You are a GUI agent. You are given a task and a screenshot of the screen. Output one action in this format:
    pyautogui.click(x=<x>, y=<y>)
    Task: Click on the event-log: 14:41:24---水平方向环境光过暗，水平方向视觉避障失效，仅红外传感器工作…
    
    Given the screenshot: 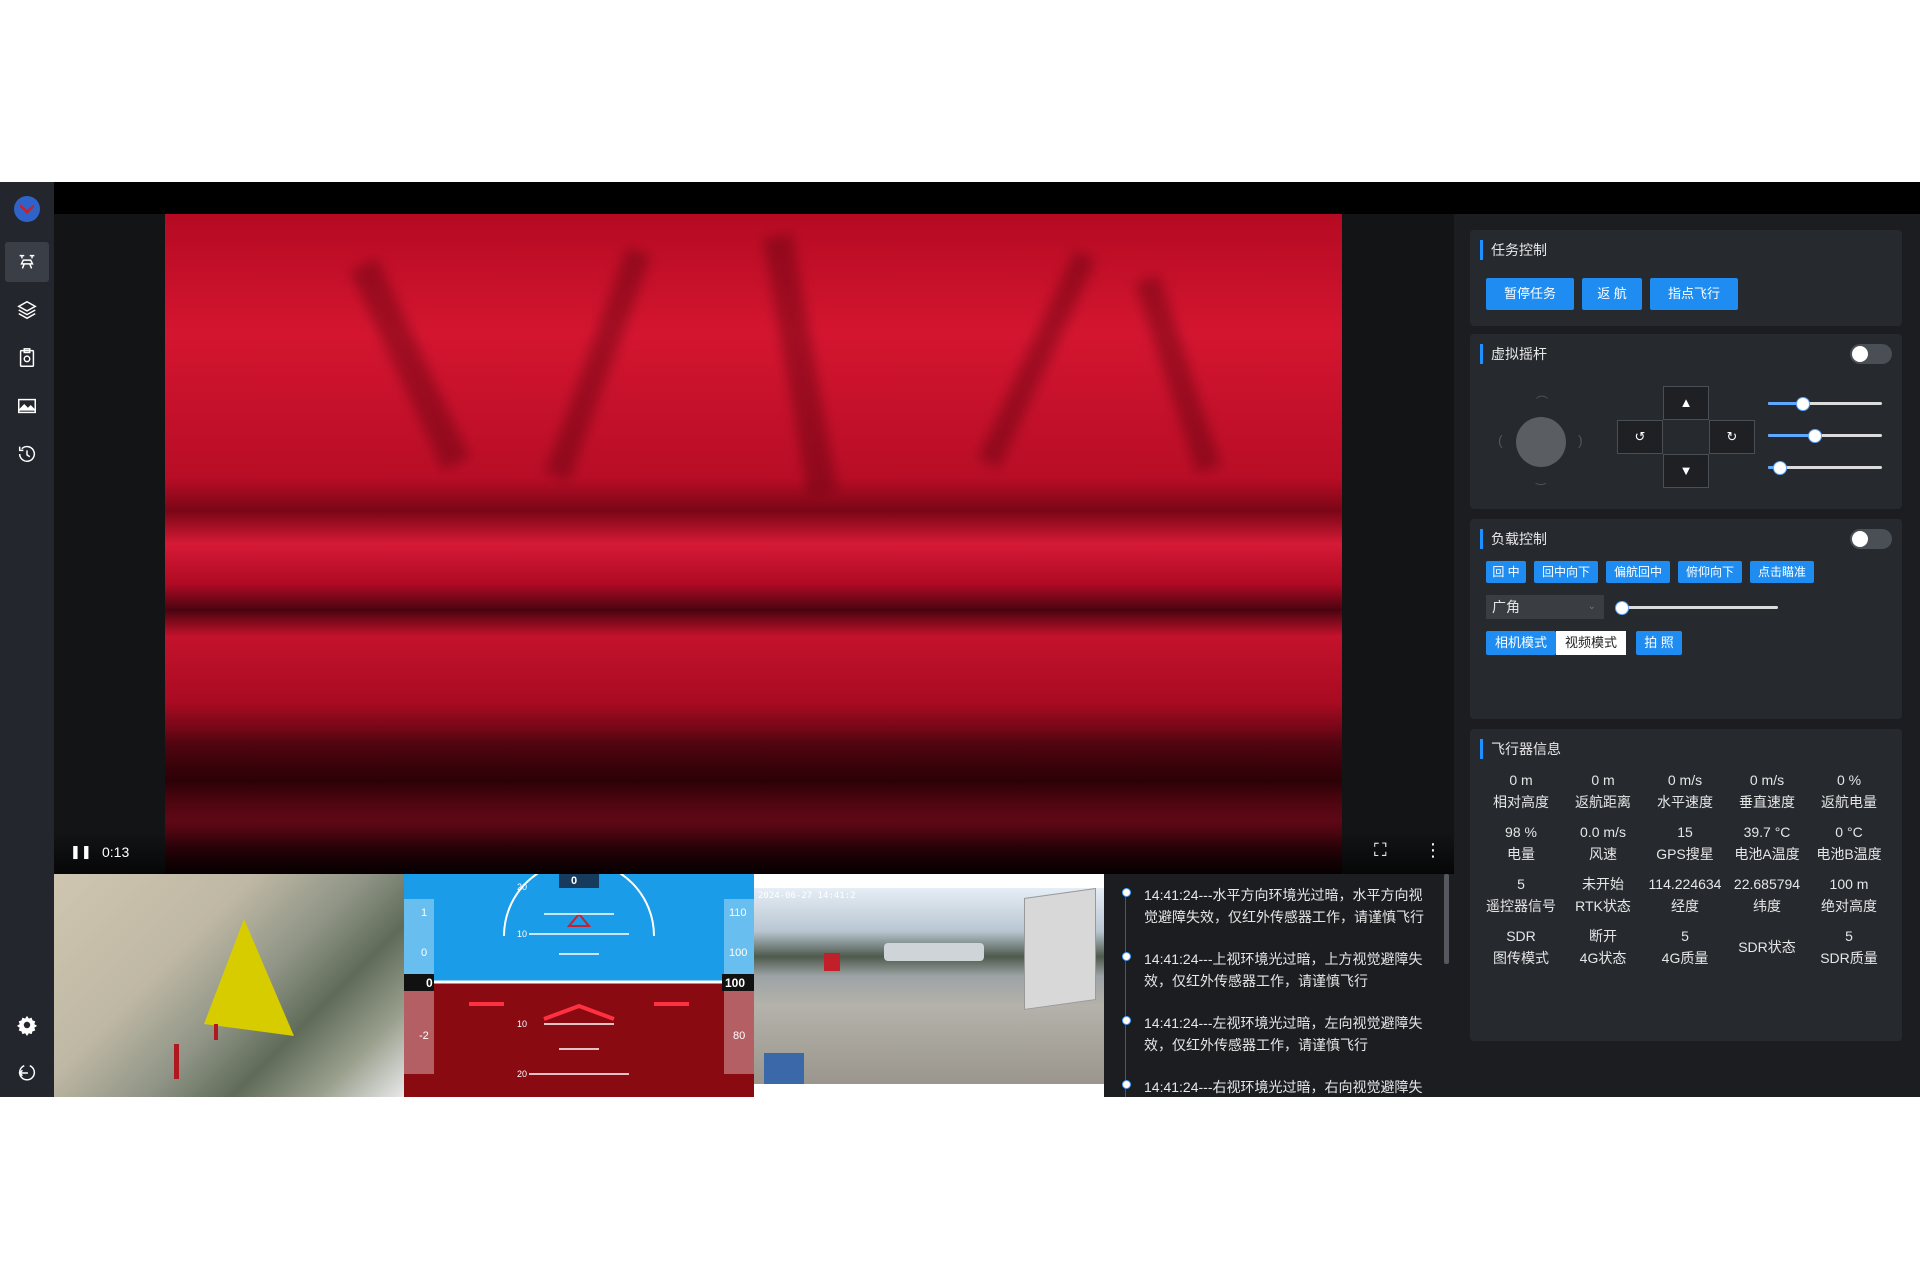 What is the action you would take?
    pyautogui.click(x=1279, y=985)
    